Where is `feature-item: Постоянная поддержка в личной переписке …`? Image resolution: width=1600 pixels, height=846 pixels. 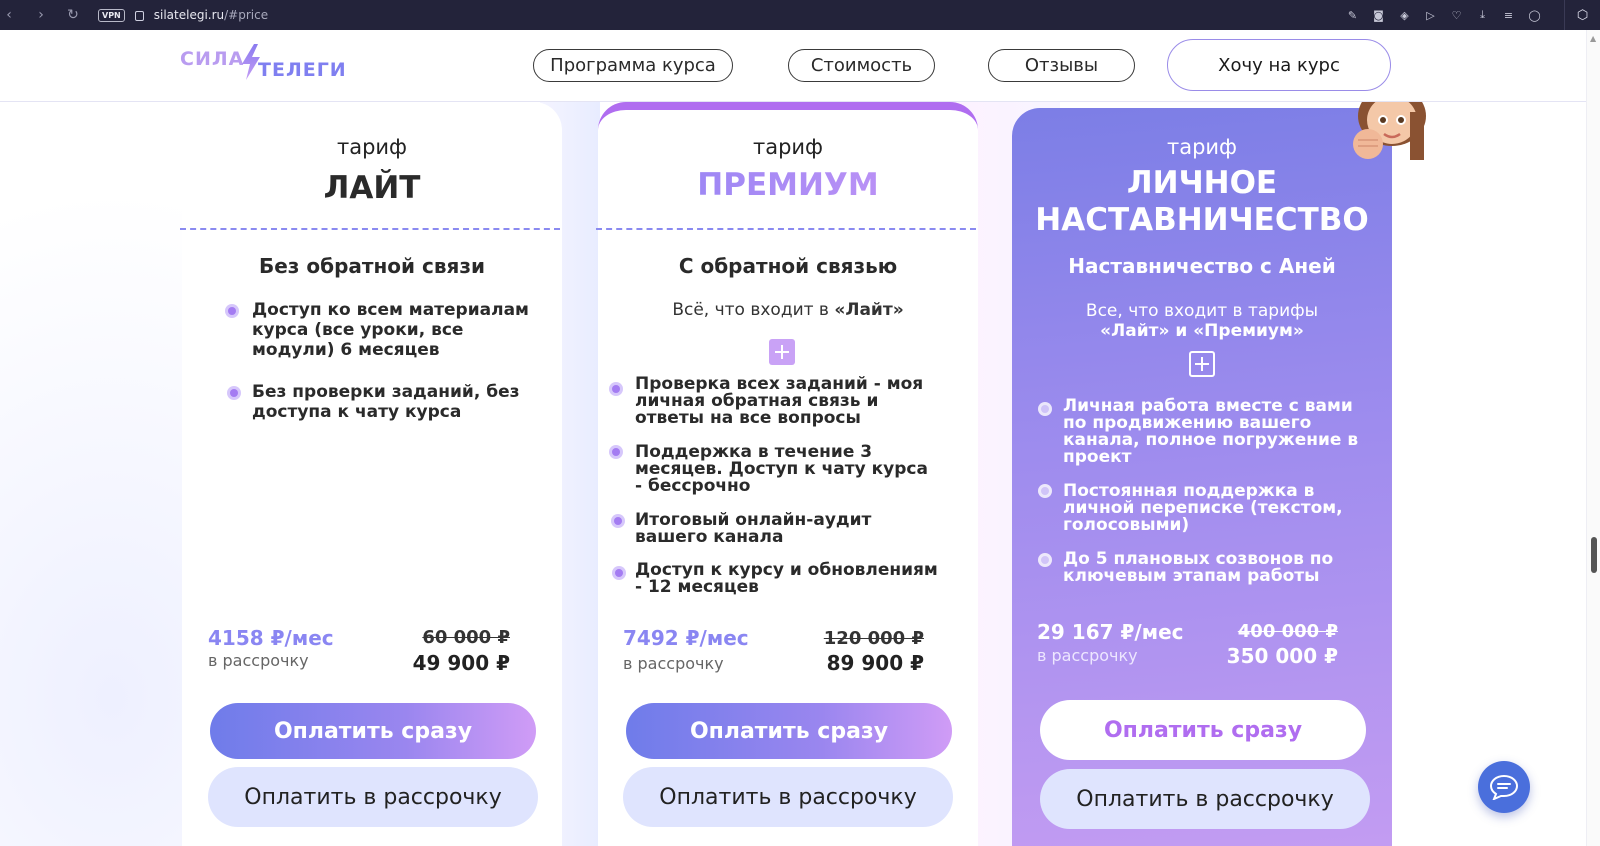 feature-item: Постоянная поддержка в личной переписке … is located at coordinates (1203, 508).